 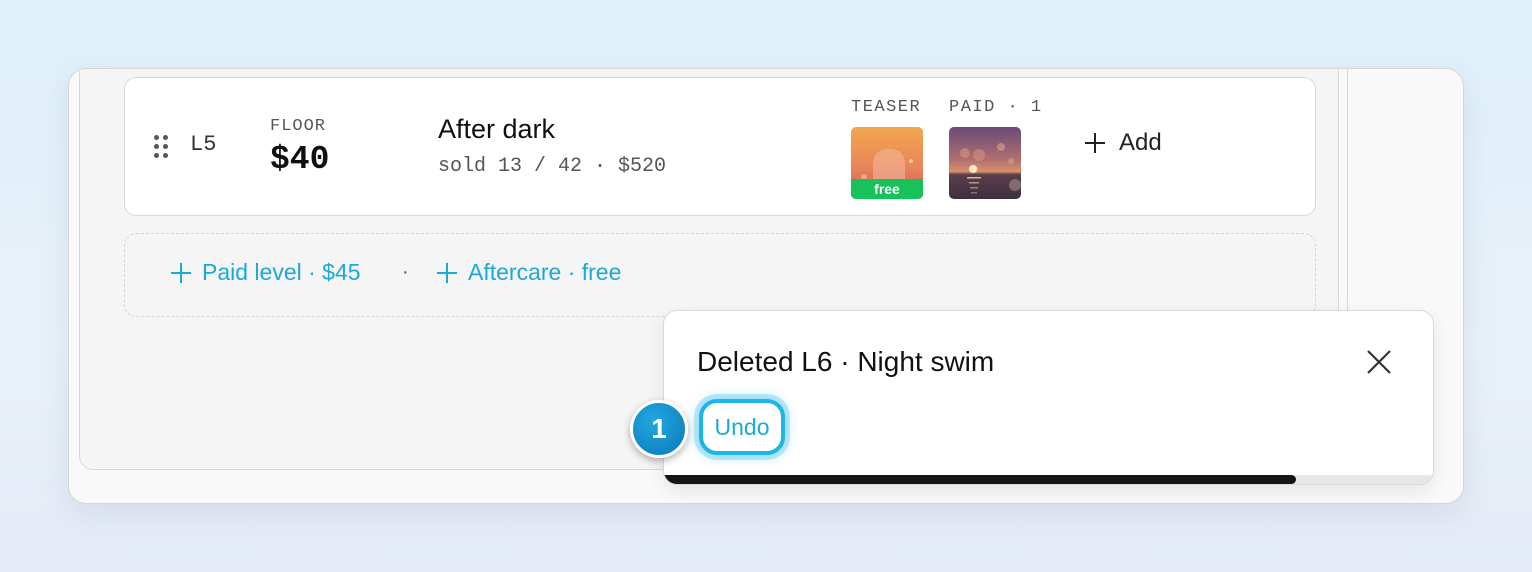 I want to click on paid-image, so click(x=985, y=163).